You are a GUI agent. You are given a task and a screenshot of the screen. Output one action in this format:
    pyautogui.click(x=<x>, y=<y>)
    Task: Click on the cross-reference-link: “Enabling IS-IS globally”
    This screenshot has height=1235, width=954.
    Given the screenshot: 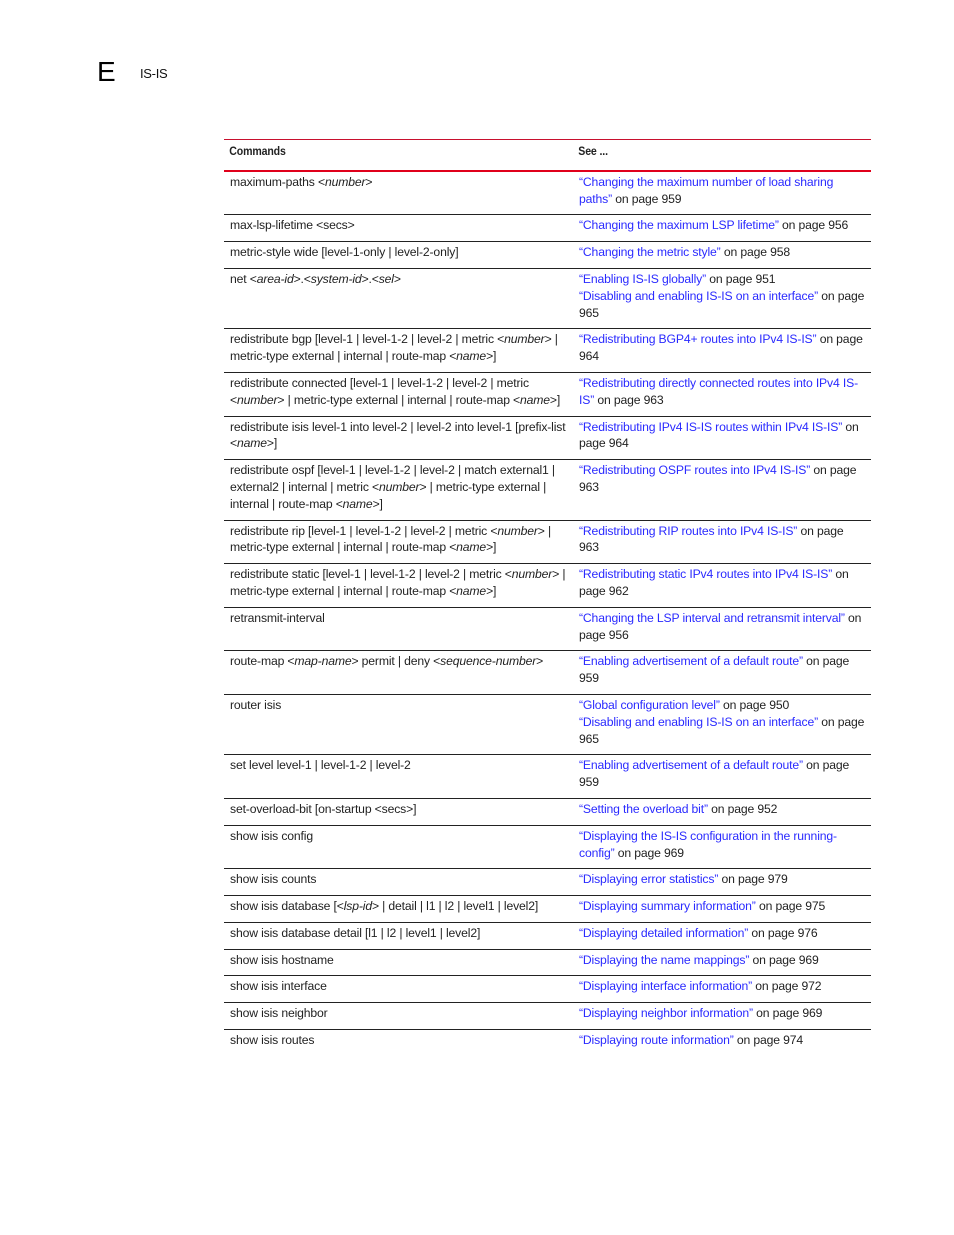 What is the action you would take?
    pyautogui.click(x=642, y=279)
    